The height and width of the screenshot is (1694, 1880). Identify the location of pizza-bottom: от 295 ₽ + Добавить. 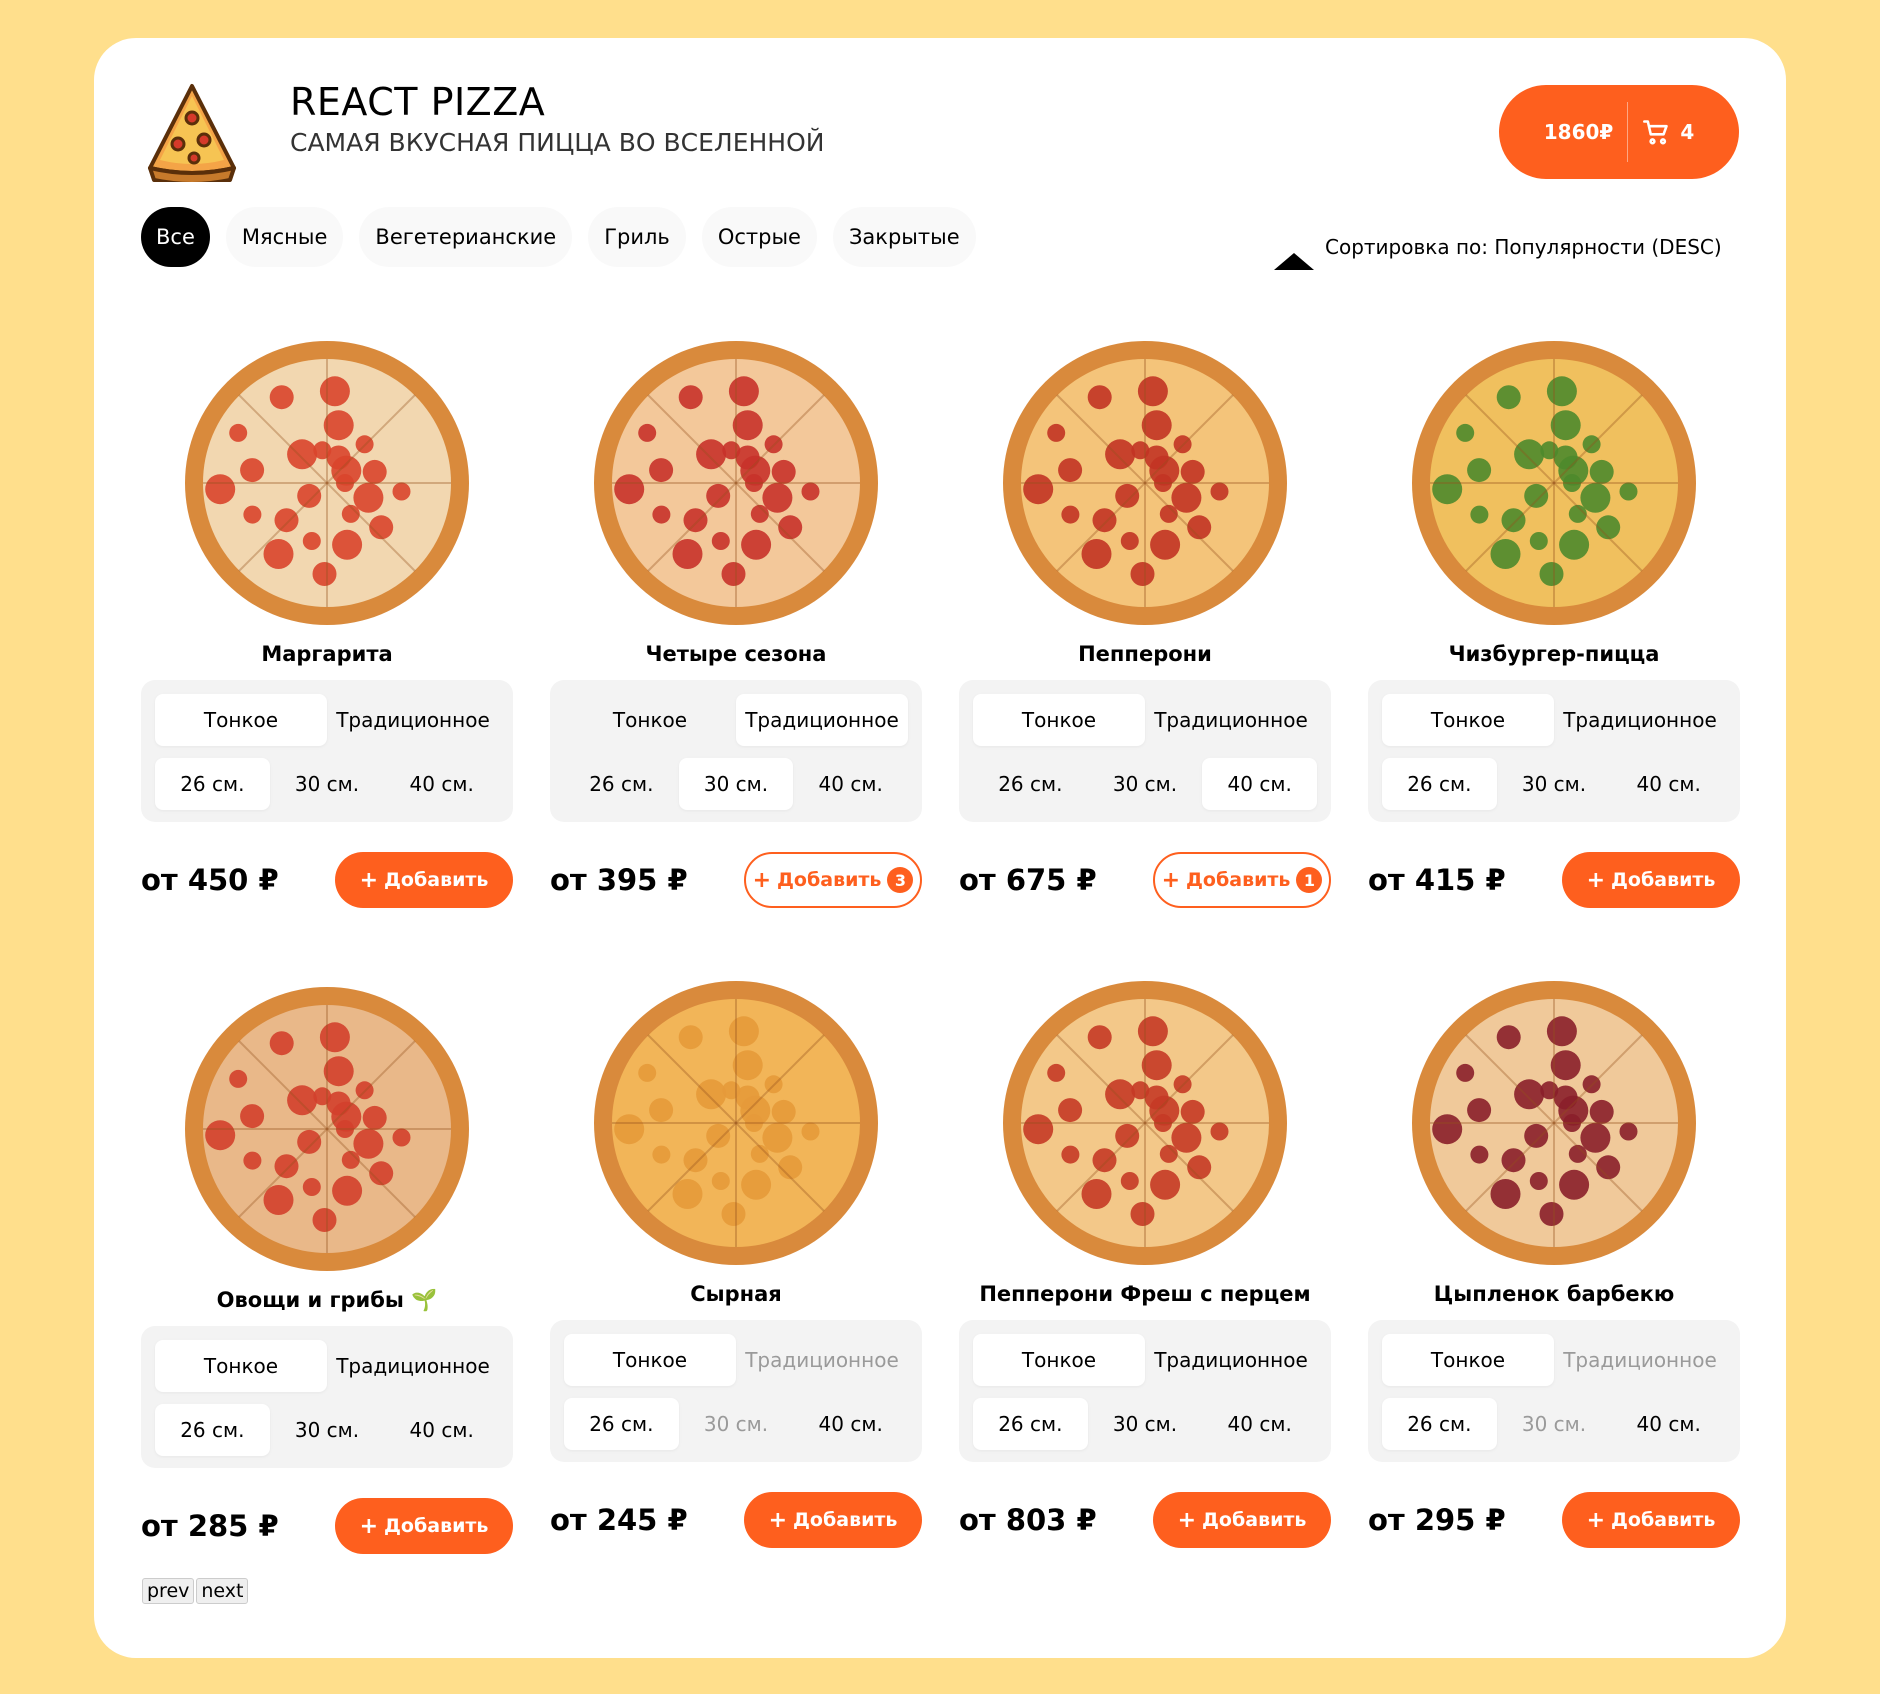
(1554, 1520).